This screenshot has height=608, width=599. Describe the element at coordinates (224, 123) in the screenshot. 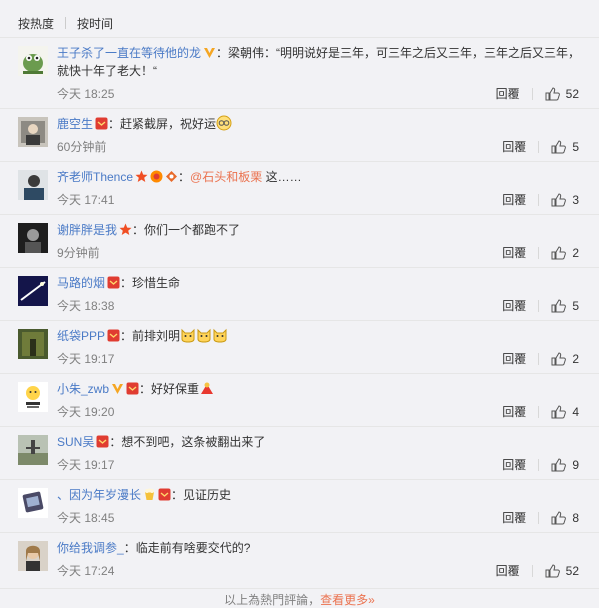

I see `emoji-icon` at that location.